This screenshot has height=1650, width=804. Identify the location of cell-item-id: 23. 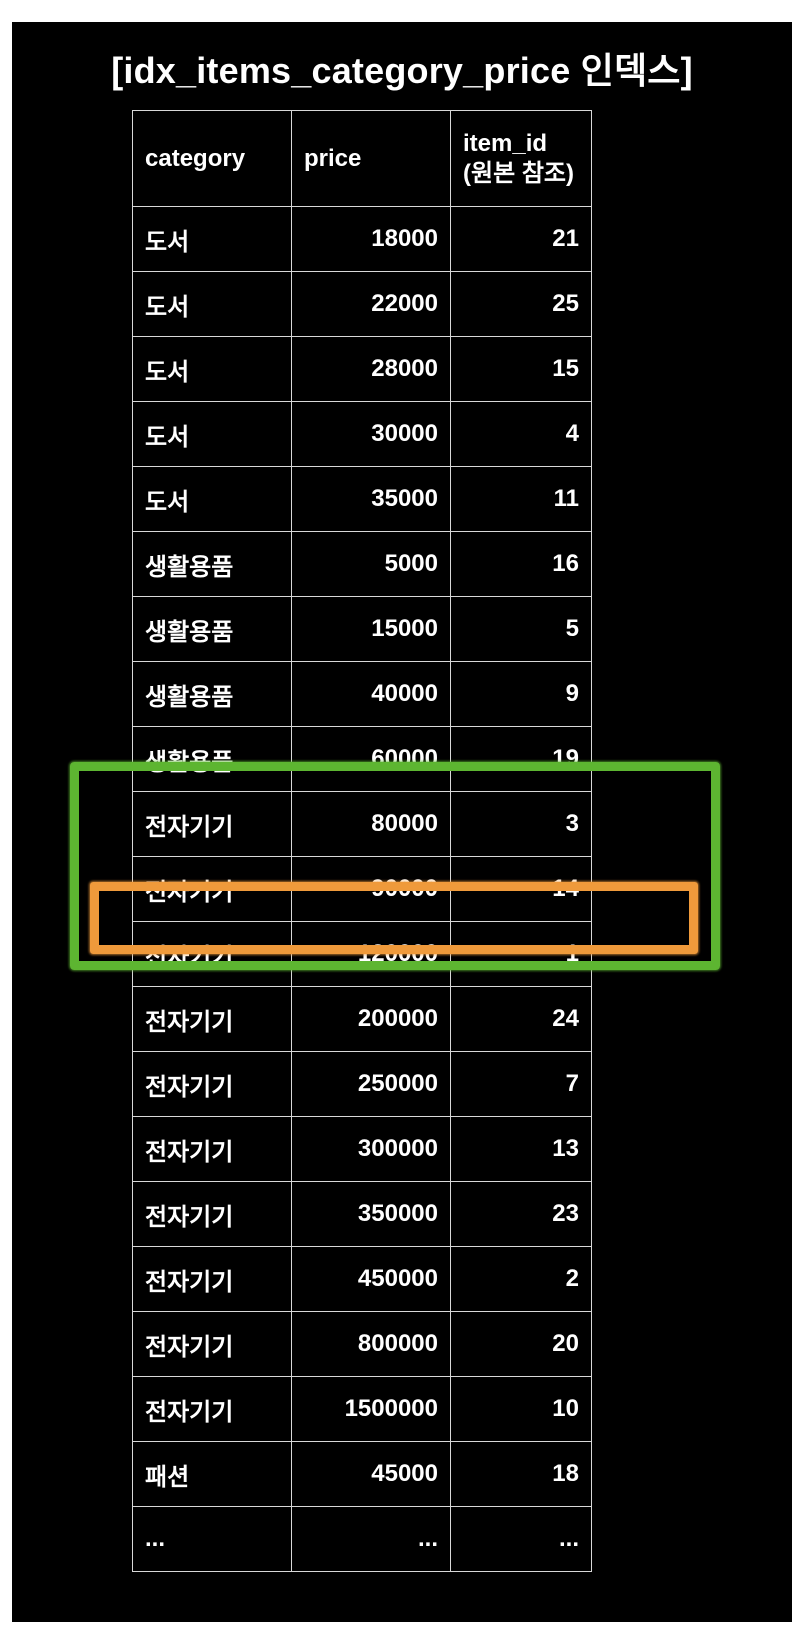
(521, 1214).